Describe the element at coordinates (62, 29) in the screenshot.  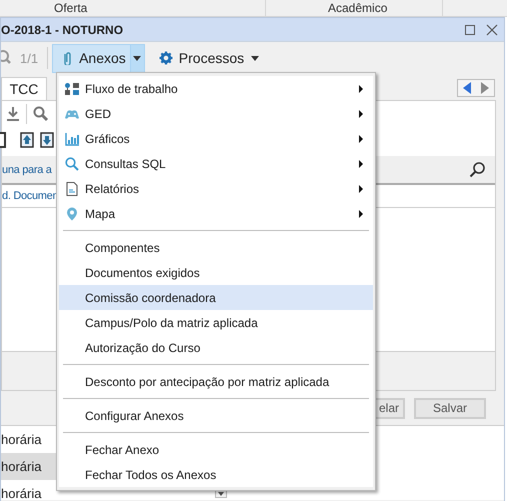
I see `window-title: O-2018-1 - NOTURNO` at that location.